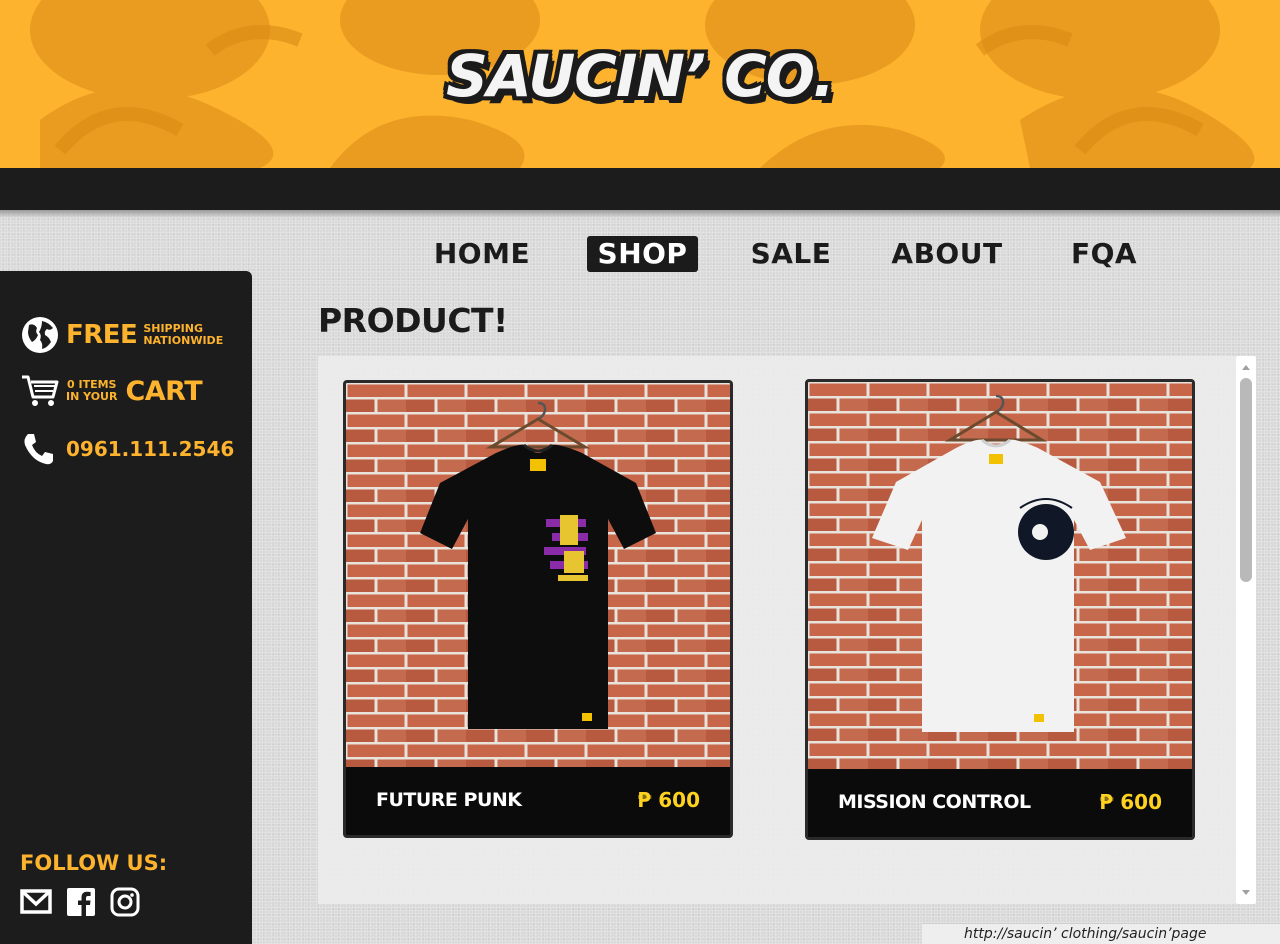  I want to click on cart-in-your: IN YOUR, so click(92, 396).